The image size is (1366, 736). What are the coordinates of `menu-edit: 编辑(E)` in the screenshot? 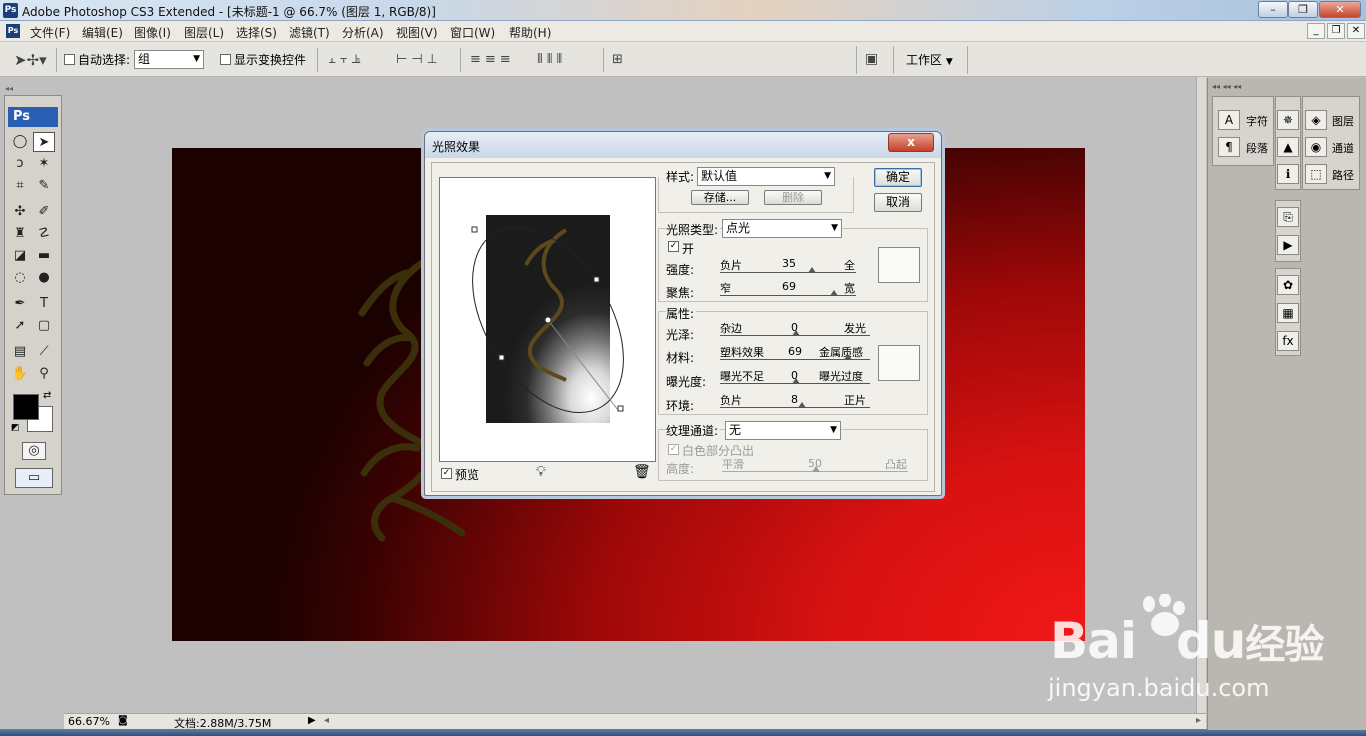 It's located at (102, 32).